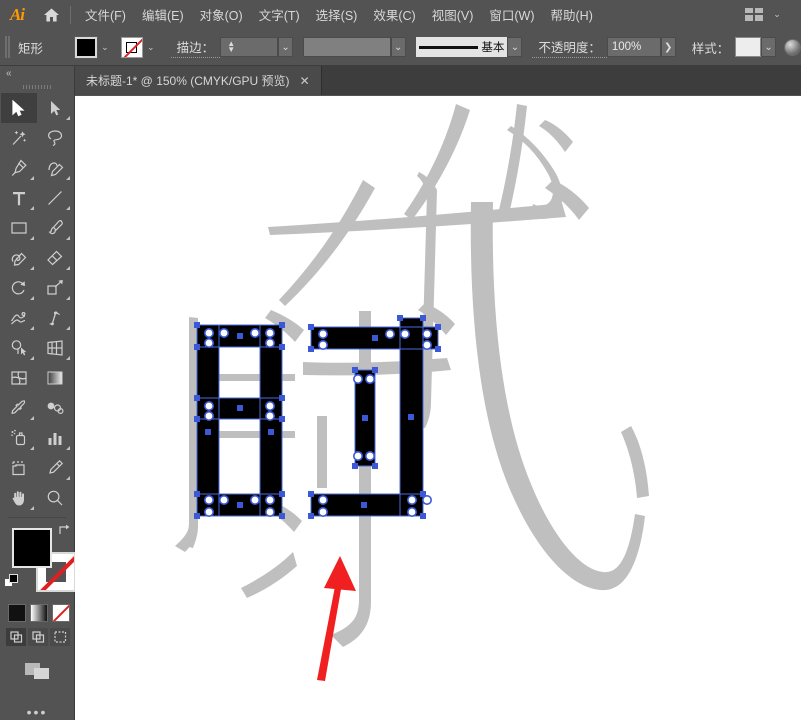  I want to click on blend-tool, so click(55, 408).